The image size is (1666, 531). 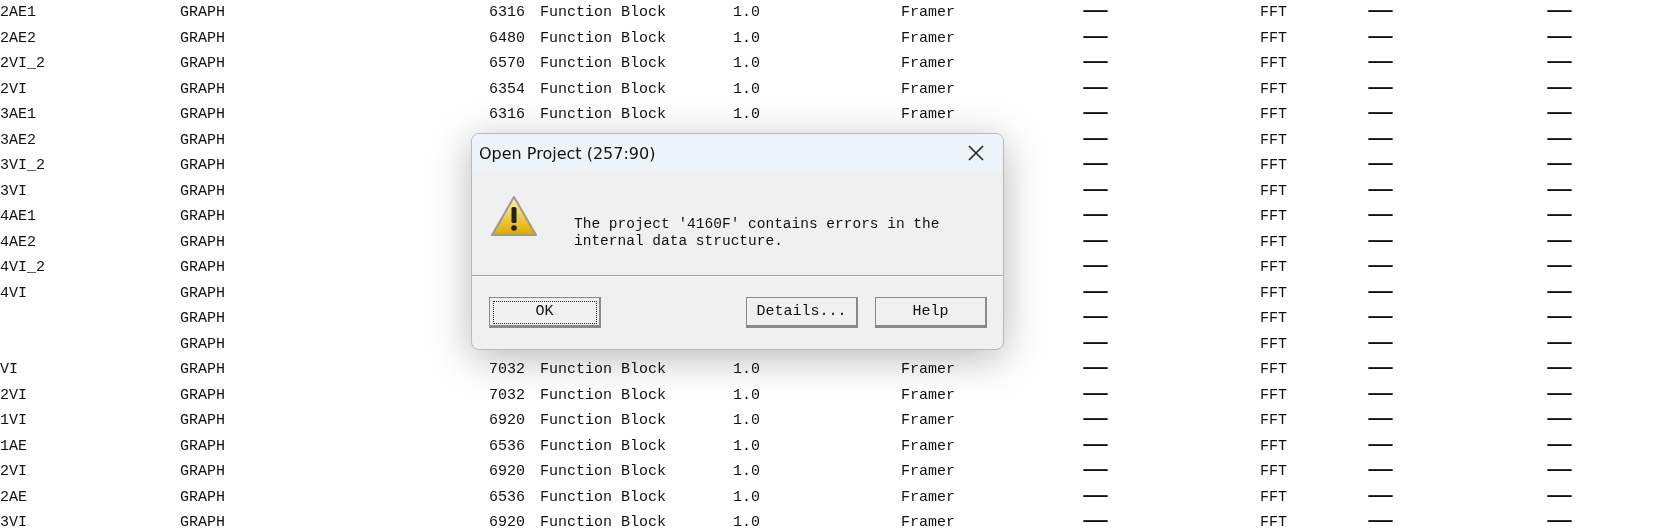 I want to click on table-cell: 2AE1, so click(x=18, y=13).